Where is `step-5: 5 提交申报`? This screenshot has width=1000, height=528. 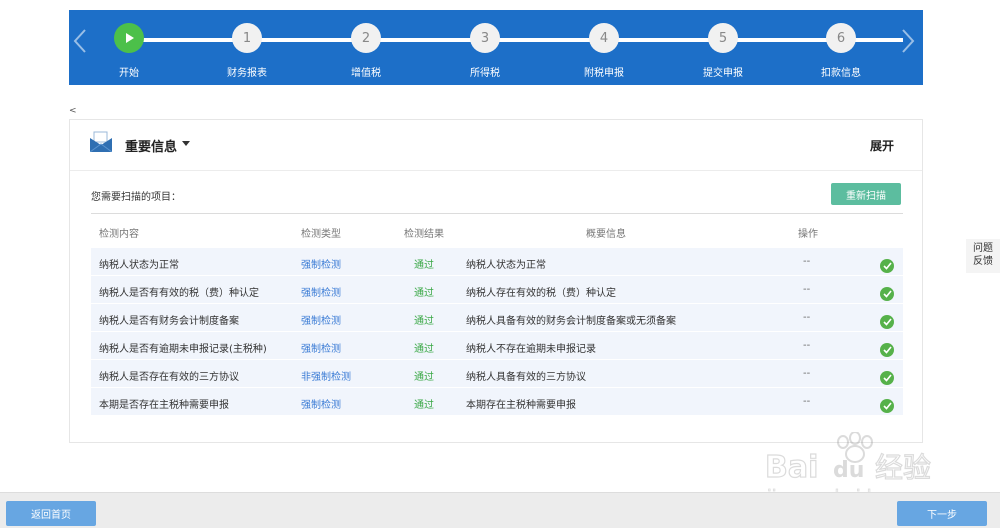
step-5: 5 提交申报 is located at coordinates (723, 51).